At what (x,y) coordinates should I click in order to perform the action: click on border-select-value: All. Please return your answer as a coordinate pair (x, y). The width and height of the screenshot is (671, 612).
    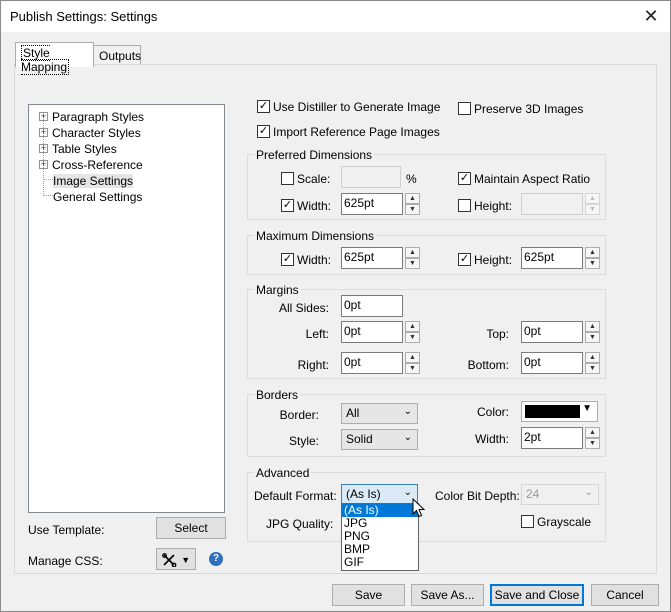
    Looking at the image, I should click on (353, 413).